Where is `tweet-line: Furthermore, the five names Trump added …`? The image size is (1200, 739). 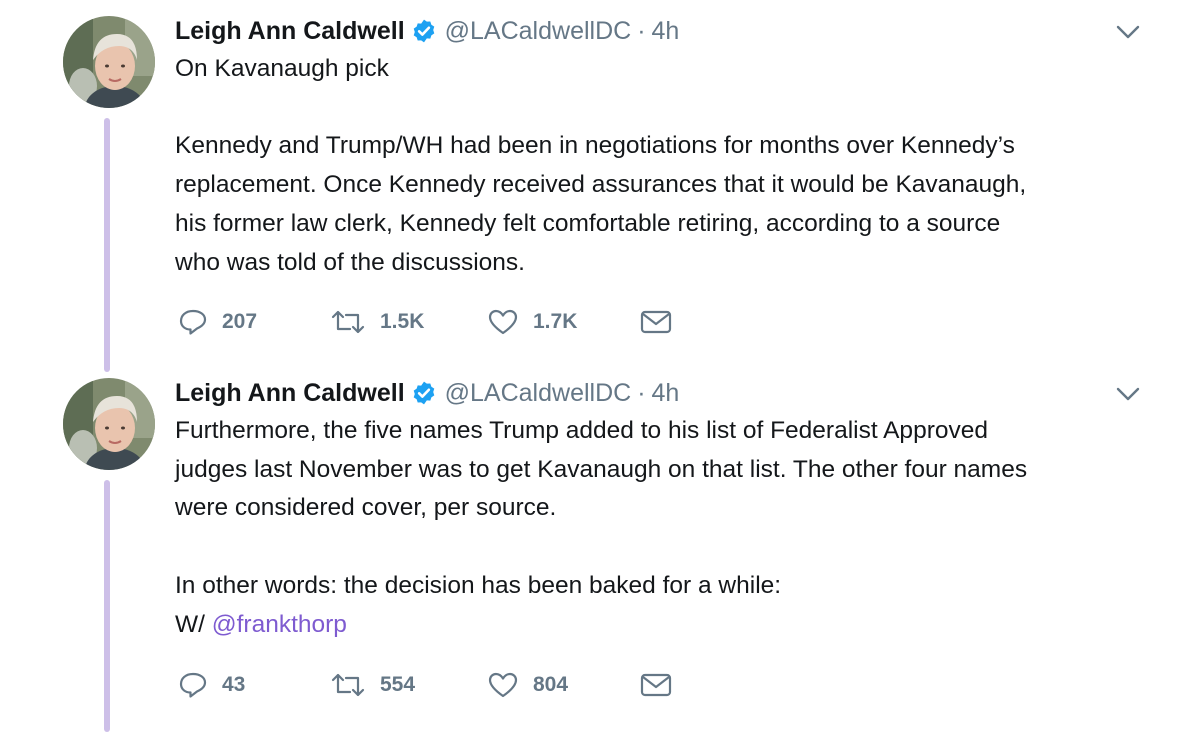
tweet-line: Furthermore, the five names Trump added … is located at coordinates (581, 430).